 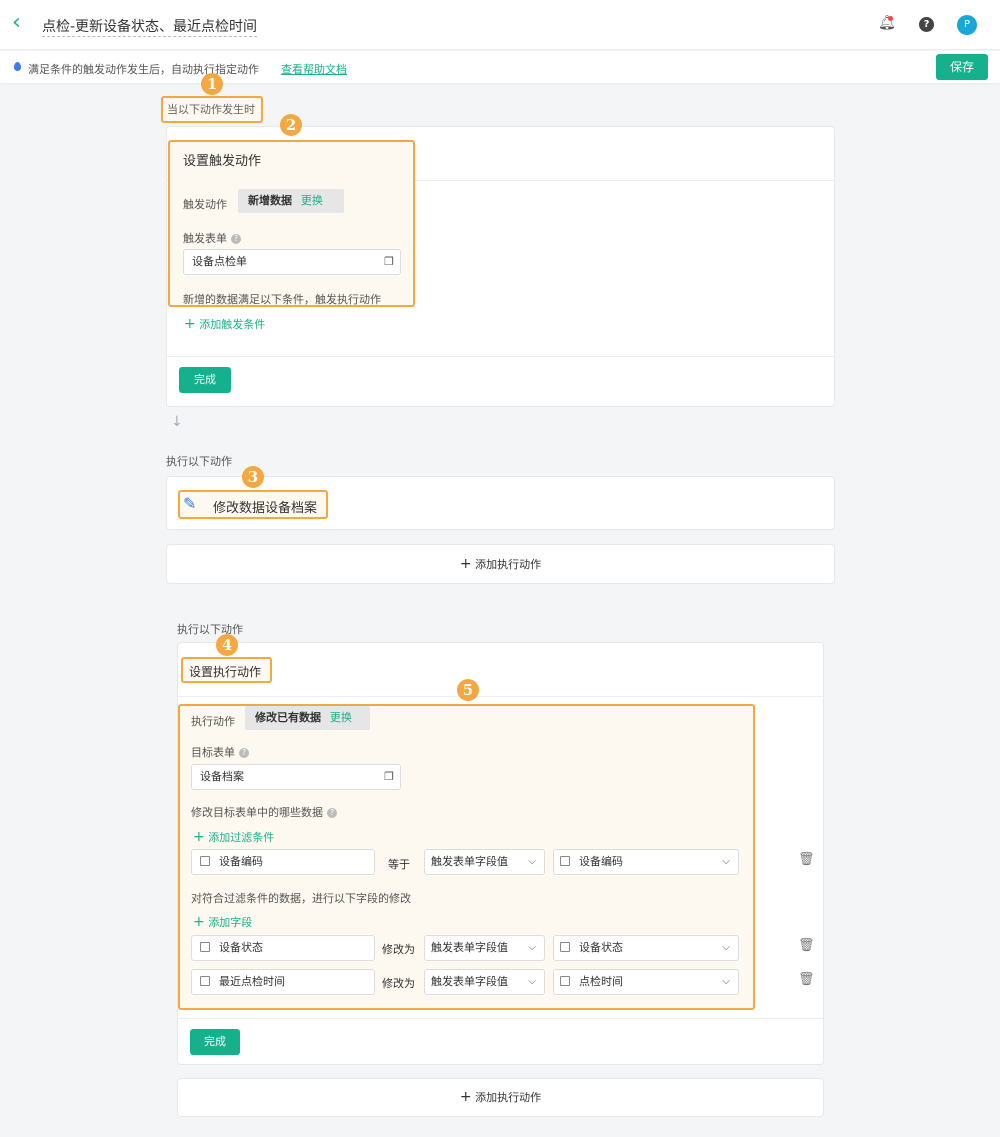 What do you see at coordinates (230, 922) in the screenshot?
I see `add-field-label: 添加字段` at bounding box center [230, 922].